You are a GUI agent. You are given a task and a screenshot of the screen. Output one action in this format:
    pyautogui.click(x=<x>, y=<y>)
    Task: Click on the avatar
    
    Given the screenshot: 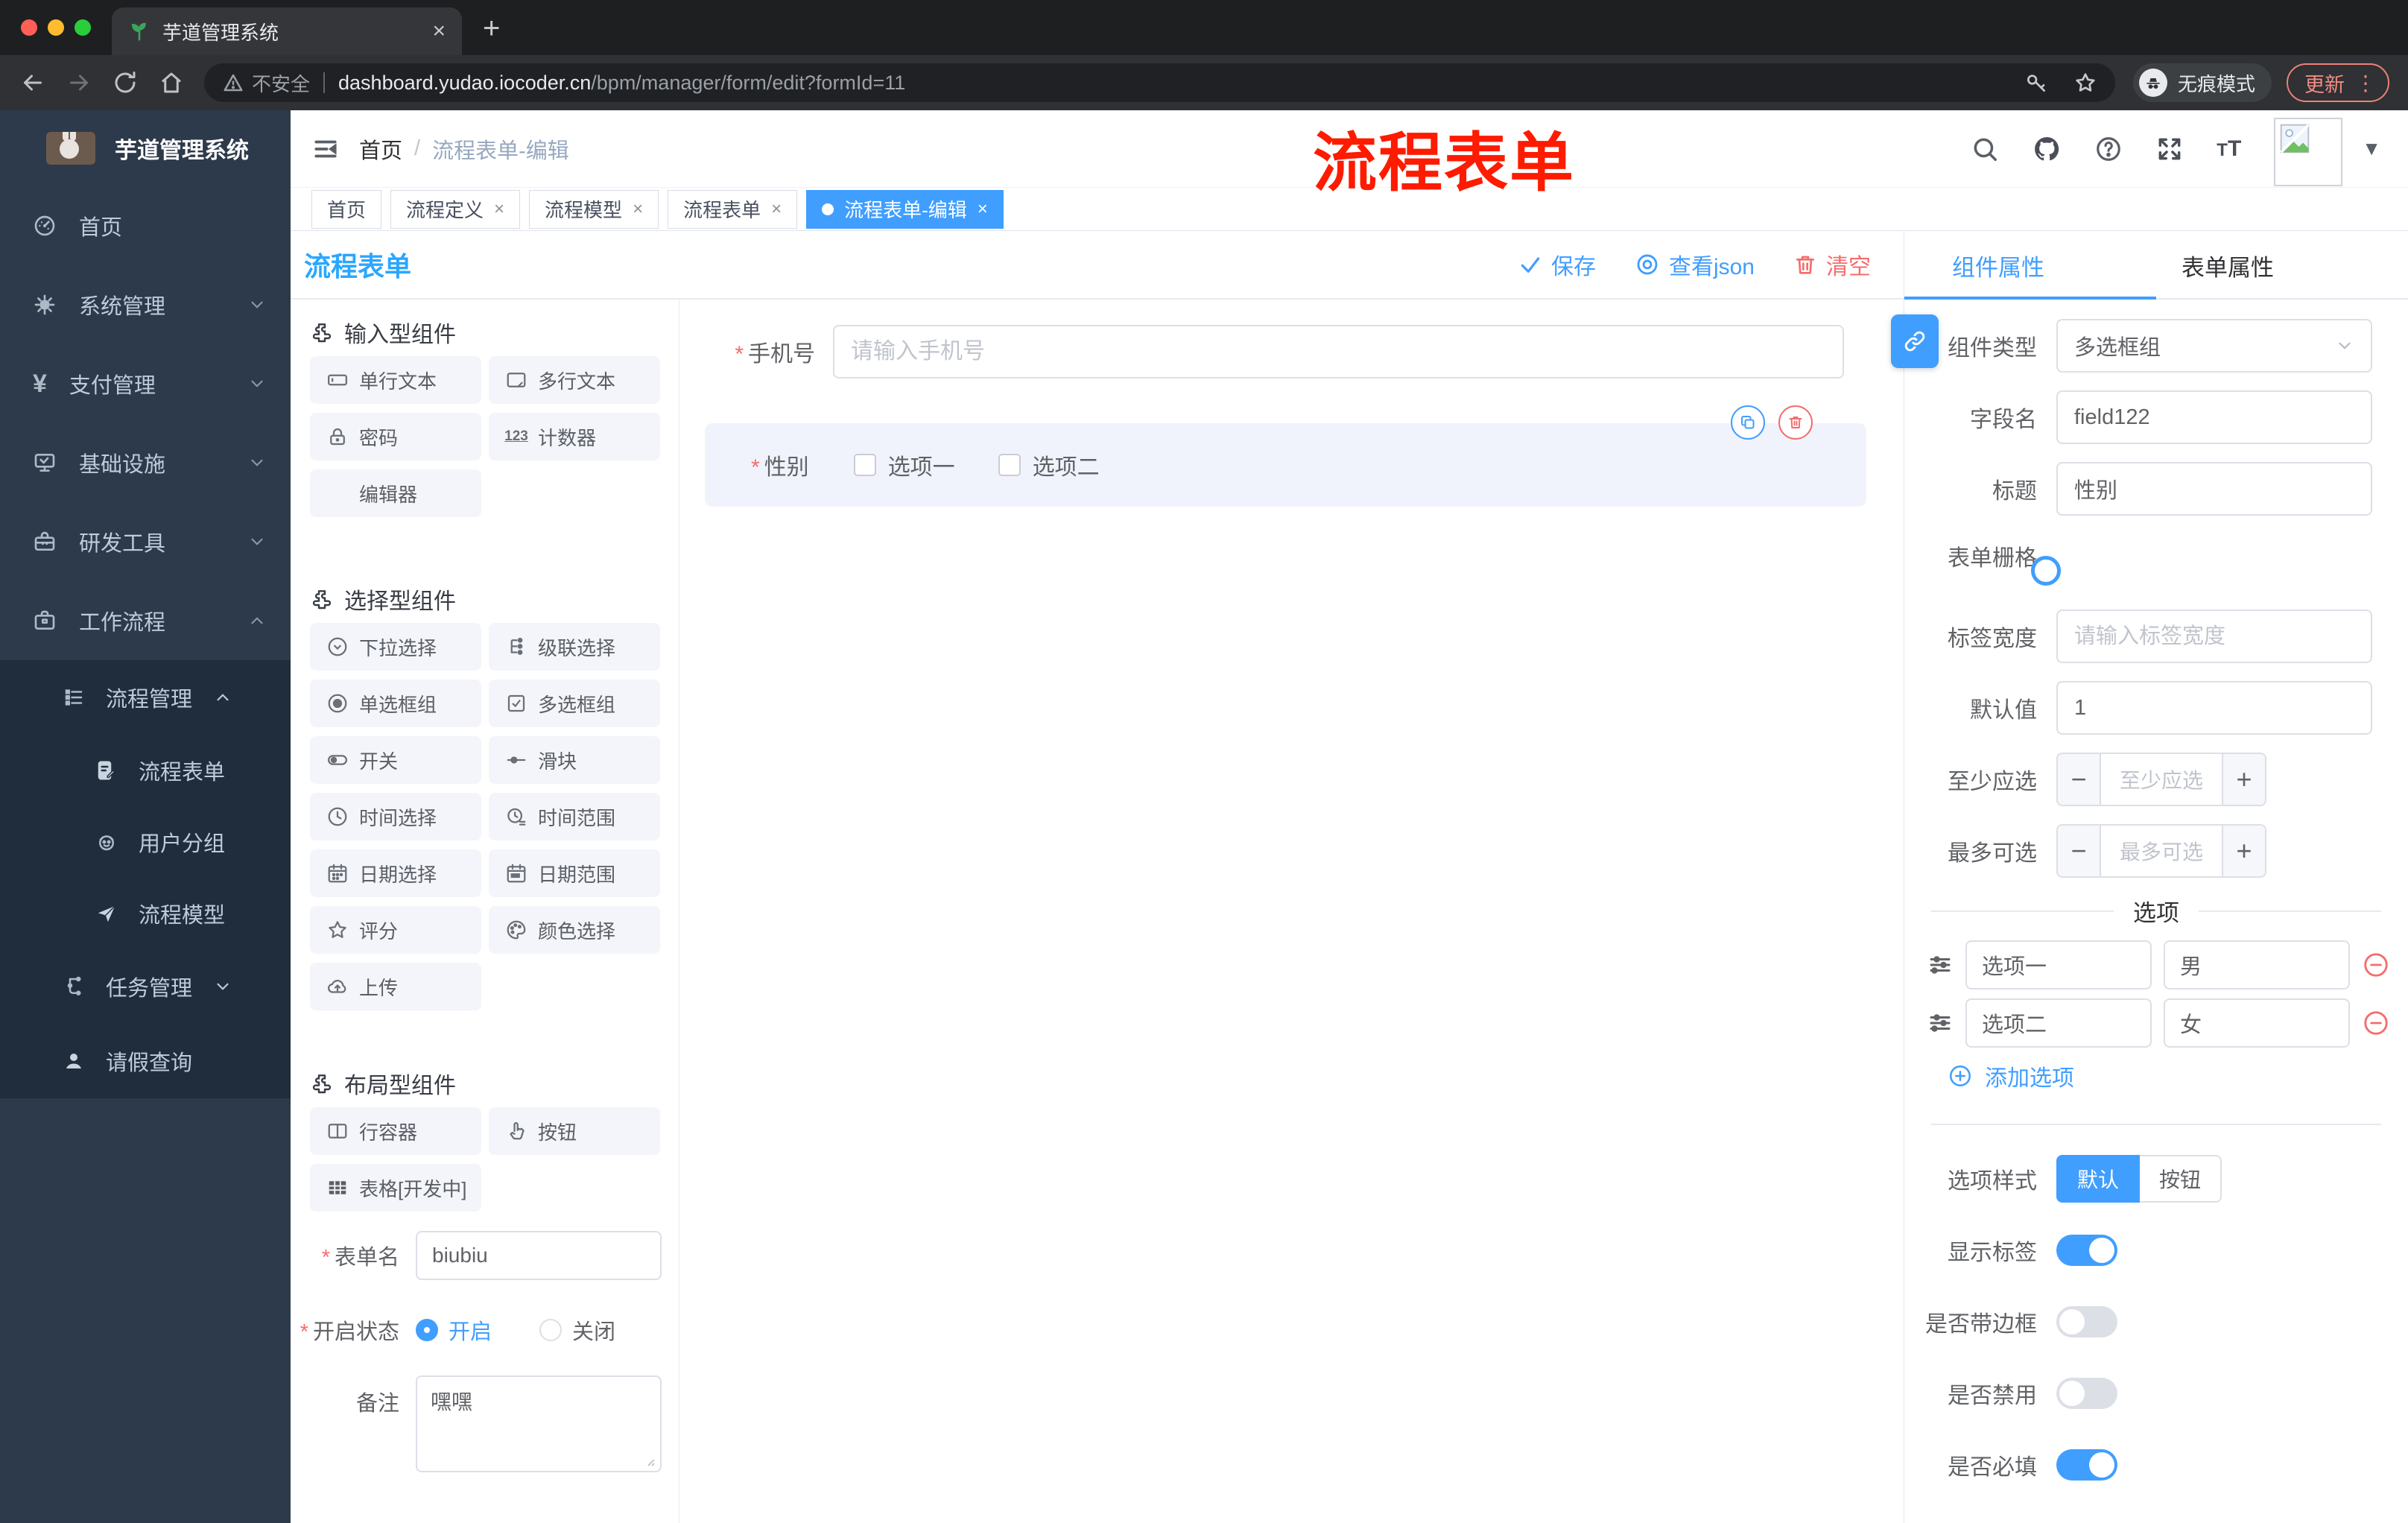 What is the action you would take?
    pyautogui.click(x=2308, y=152)
    